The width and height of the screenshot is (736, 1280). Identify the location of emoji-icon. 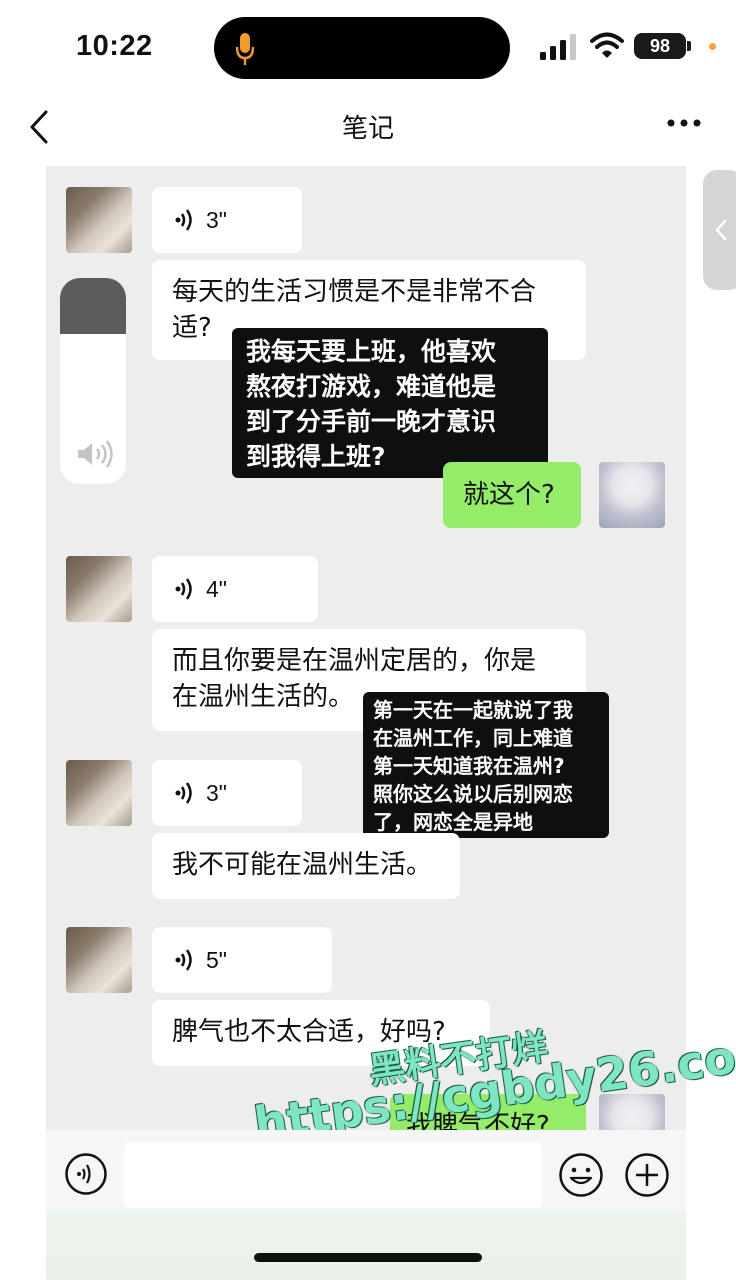
(581, 1175).